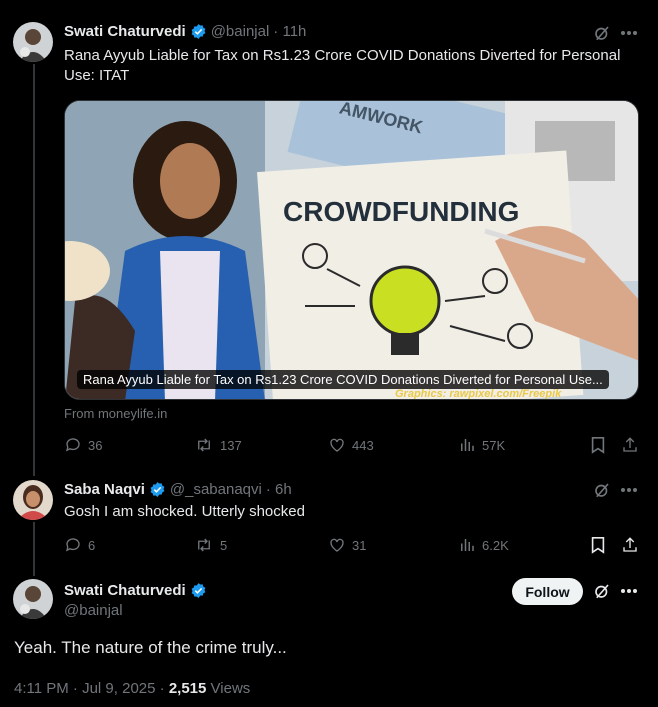 This screenshot has height=707, width=658. I want to click on post-metadata: 4:11 PM · Jul 9, 2025 · 2,515 Views, so click(132, 688).